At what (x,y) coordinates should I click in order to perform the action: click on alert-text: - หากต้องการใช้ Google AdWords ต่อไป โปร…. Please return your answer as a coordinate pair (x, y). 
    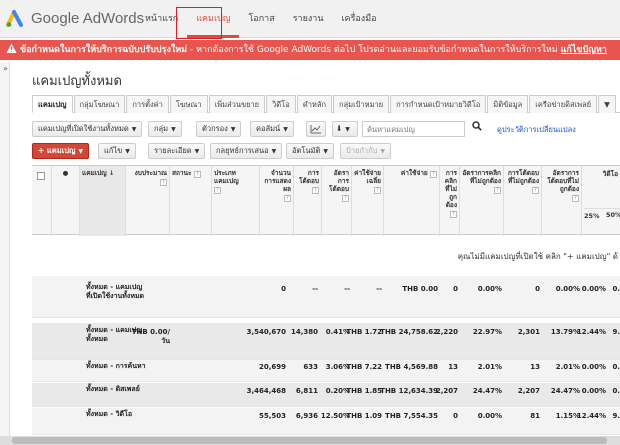
    Looking at the image, I should click on (374, 50).